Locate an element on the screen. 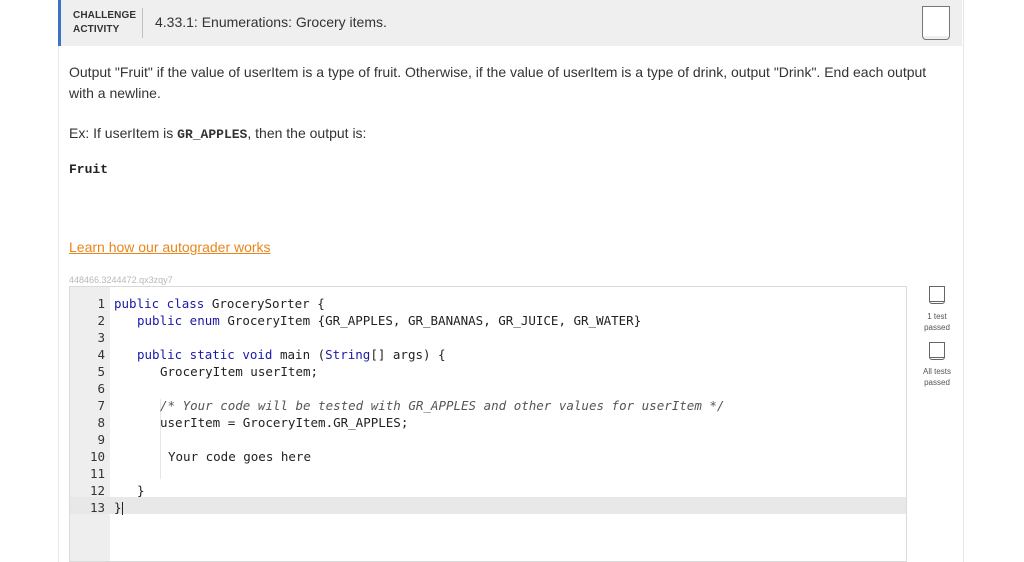  line-number: 11 is located at coordinates (97, 473).